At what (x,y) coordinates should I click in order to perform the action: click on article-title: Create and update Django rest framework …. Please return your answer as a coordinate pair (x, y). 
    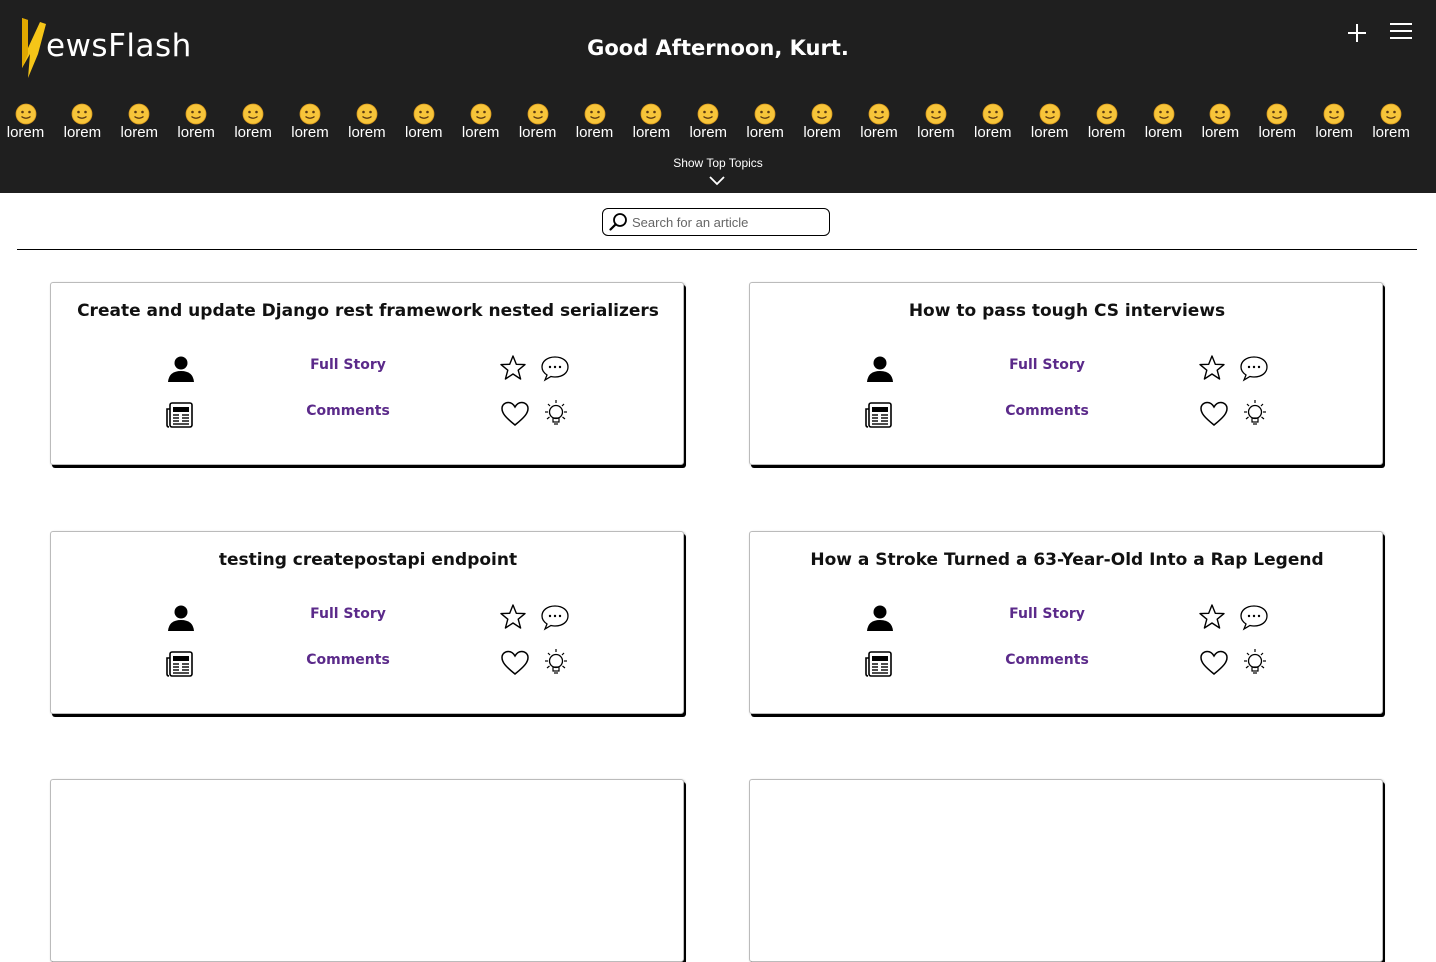
    Looking at the image, I should click on (368, 311).